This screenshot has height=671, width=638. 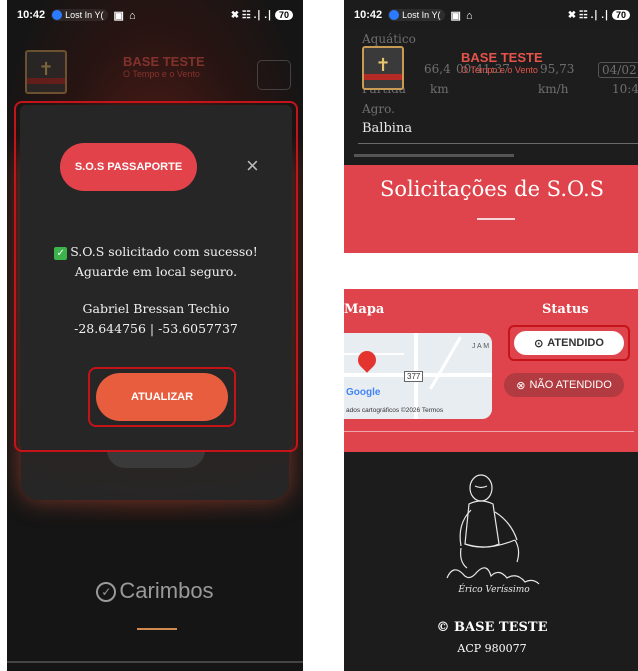 I want to click on map-attribution: ados cartográficos ©2026 Termos, so click(x=395, y=410).